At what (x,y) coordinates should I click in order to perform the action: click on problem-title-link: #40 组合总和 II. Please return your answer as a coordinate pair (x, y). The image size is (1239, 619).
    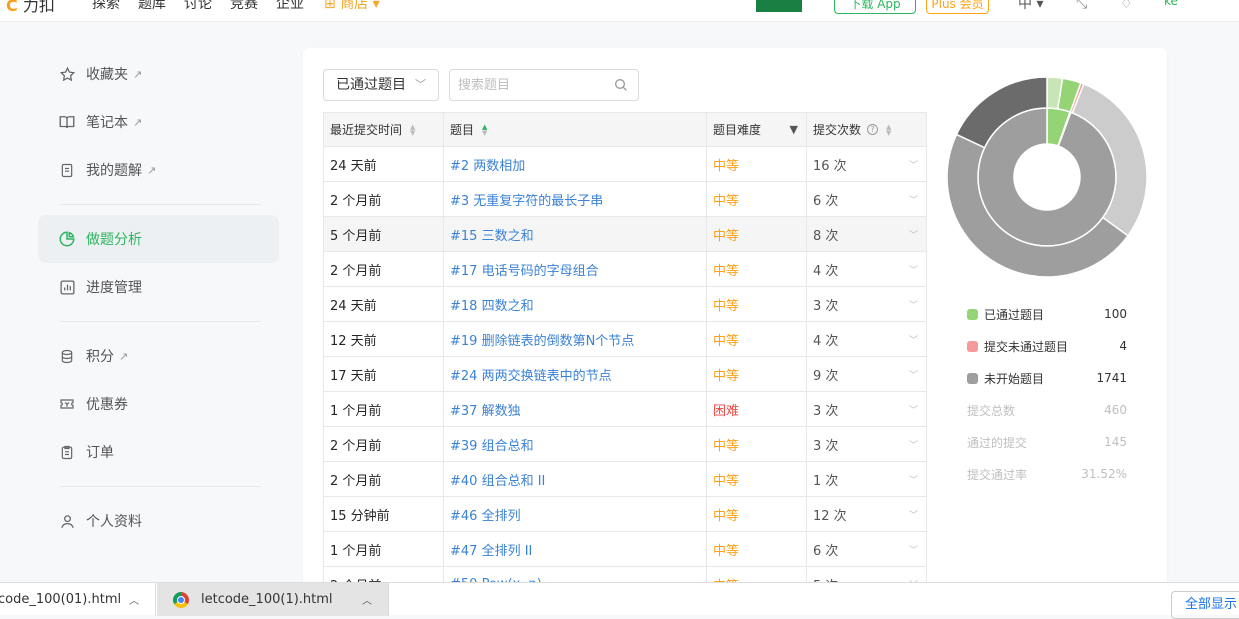
    Looking at the image, I should click on (497, 479).